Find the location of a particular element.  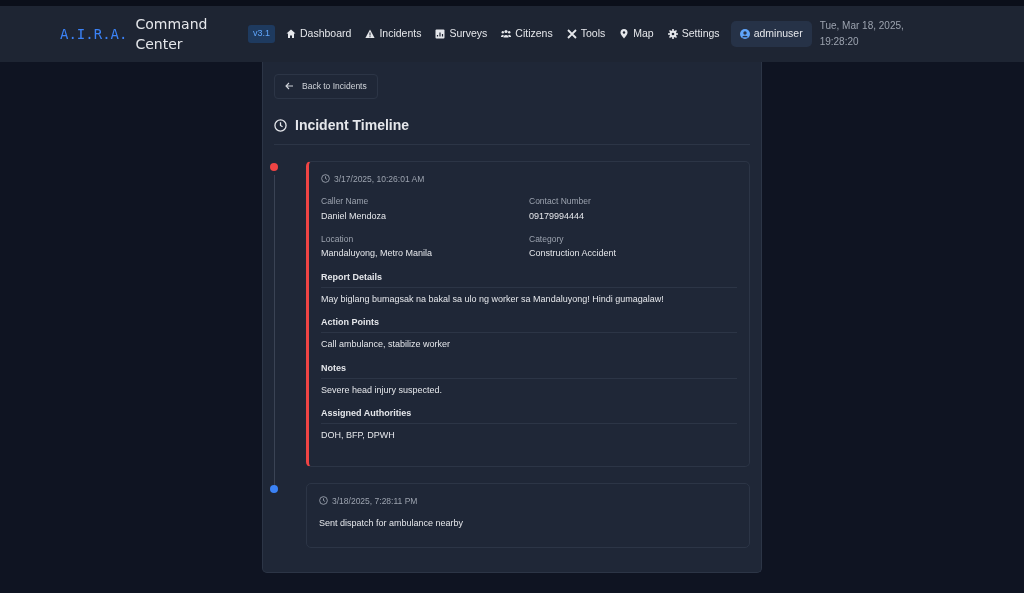

nav-link: Citizens is located at coordinates (527, 34).